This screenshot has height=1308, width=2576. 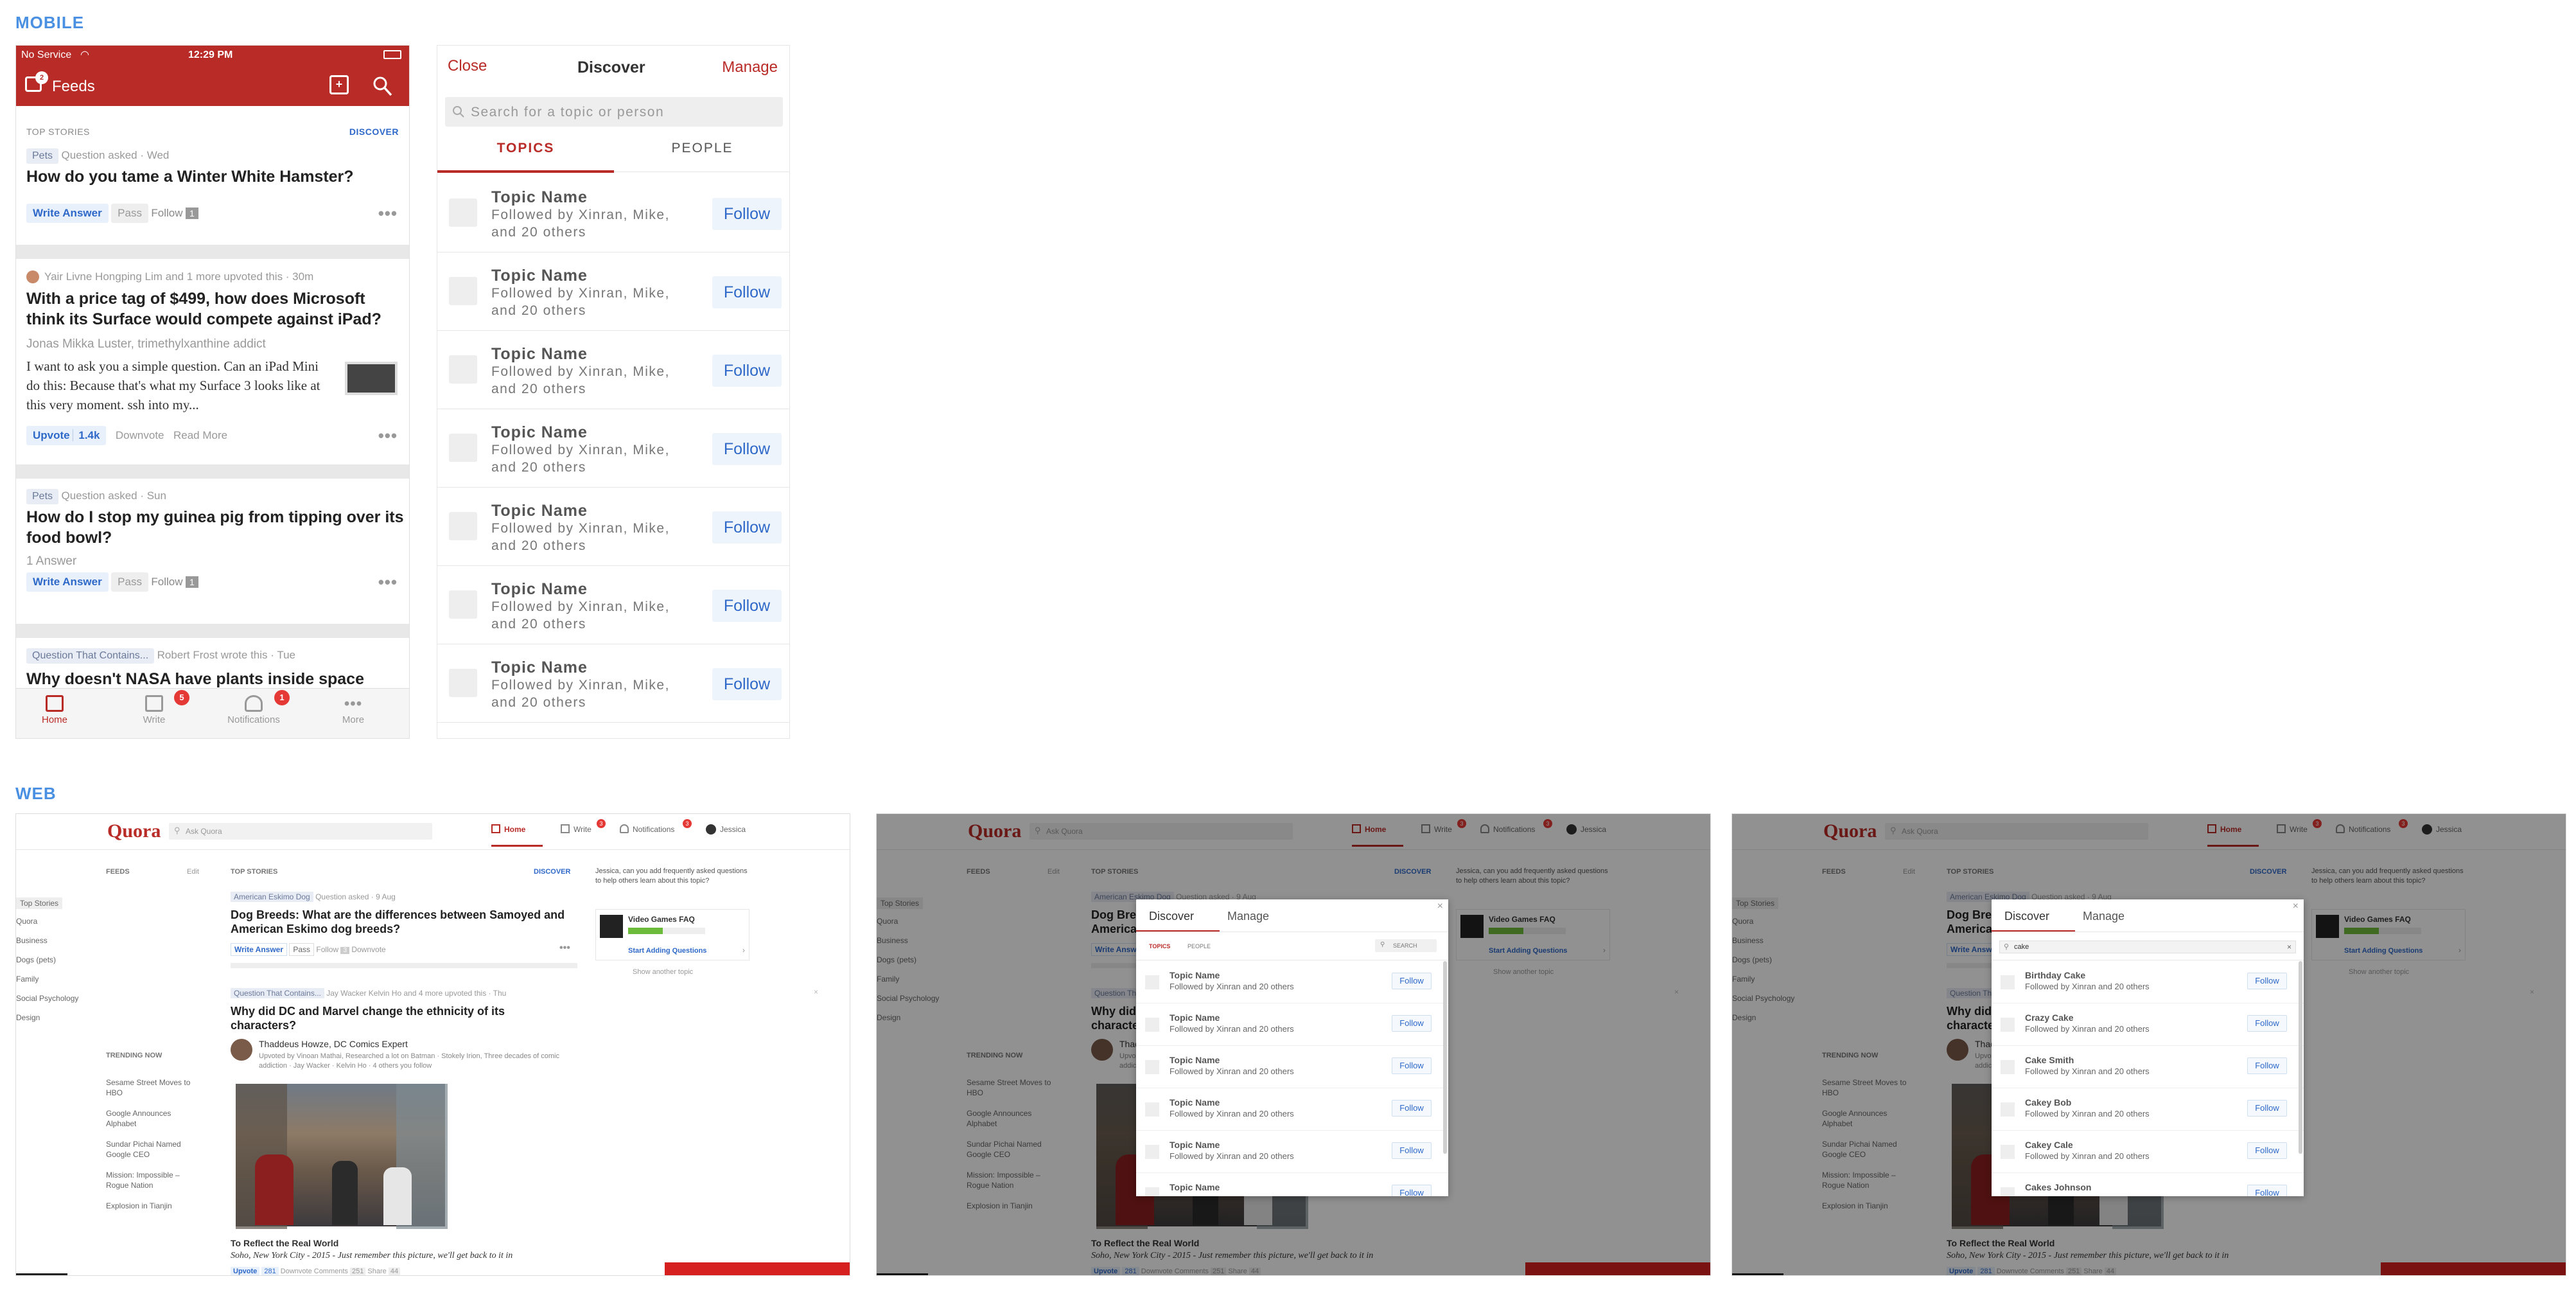 I want to click on trending-item: Google Announces Alphabet, so click(x=154, y=1118).